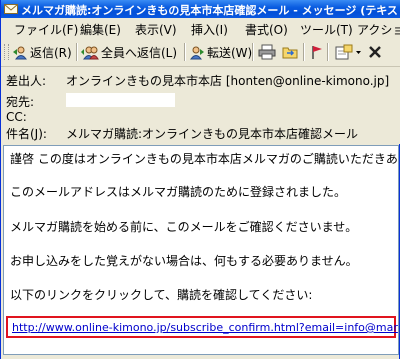 Image resolution: width=400 pixels, height=359 pixels. Describe the element at coordinates (178, 192) in the screenshot. I see `body-line: このメールアドレスはメルマガ購読のために登録されました。` at that location.